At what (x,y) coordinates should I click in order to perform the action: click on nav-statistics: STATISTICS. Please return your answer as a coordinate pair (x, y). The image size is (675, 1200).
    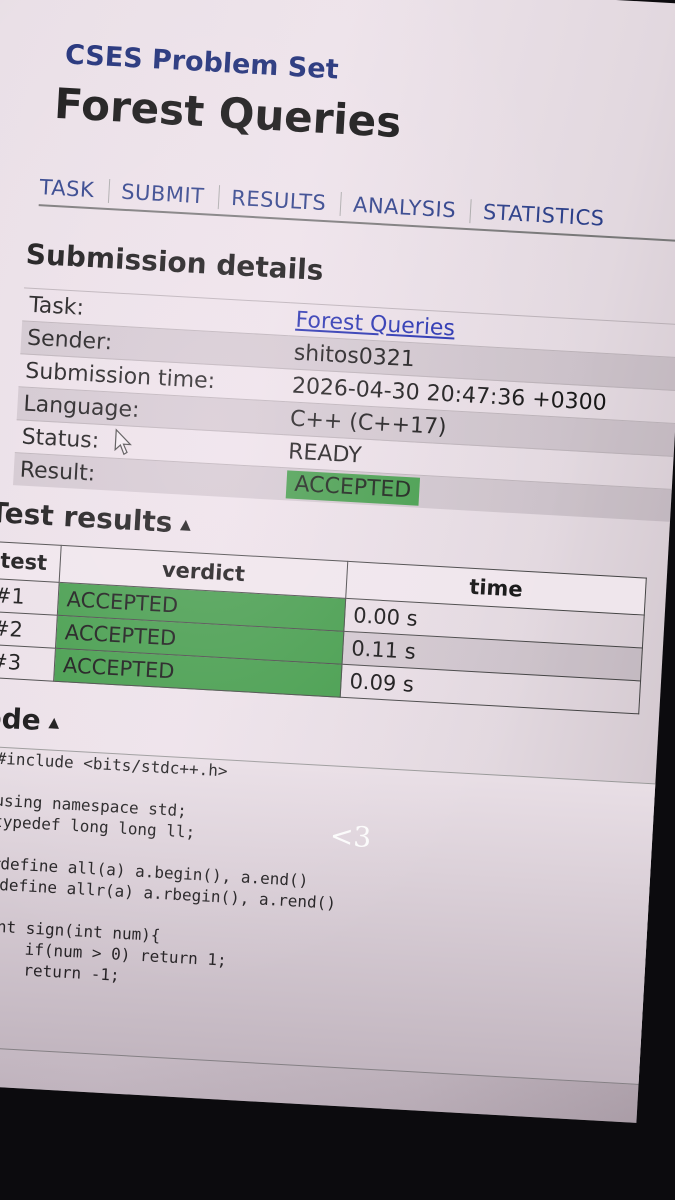
    Looking at the image, I should click on (550, 216).